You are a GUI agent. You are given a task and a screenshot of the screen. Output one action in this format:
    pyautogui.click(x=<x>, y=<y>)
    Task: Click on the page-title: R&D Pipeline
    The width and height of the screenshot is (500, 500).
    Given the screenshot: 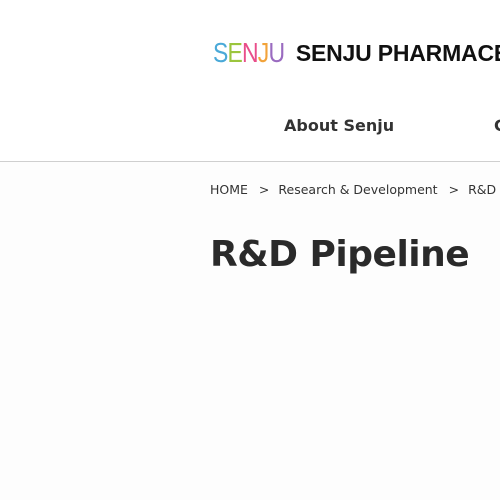 What is the action you would take?
    pyautogui.click(x=340, y=254)
    